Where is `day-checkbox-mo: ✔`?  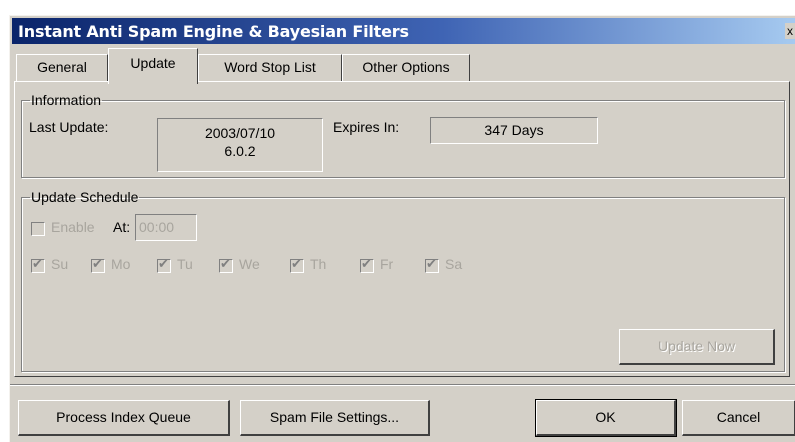 day-checkbox-mo: ✔ is located at coordinates (98, 264).